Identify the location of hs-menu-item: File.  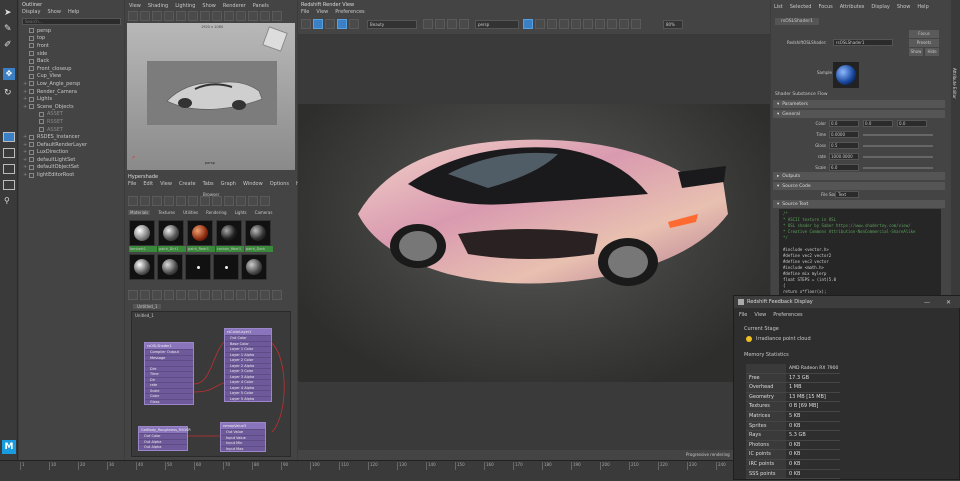
(132, 184).